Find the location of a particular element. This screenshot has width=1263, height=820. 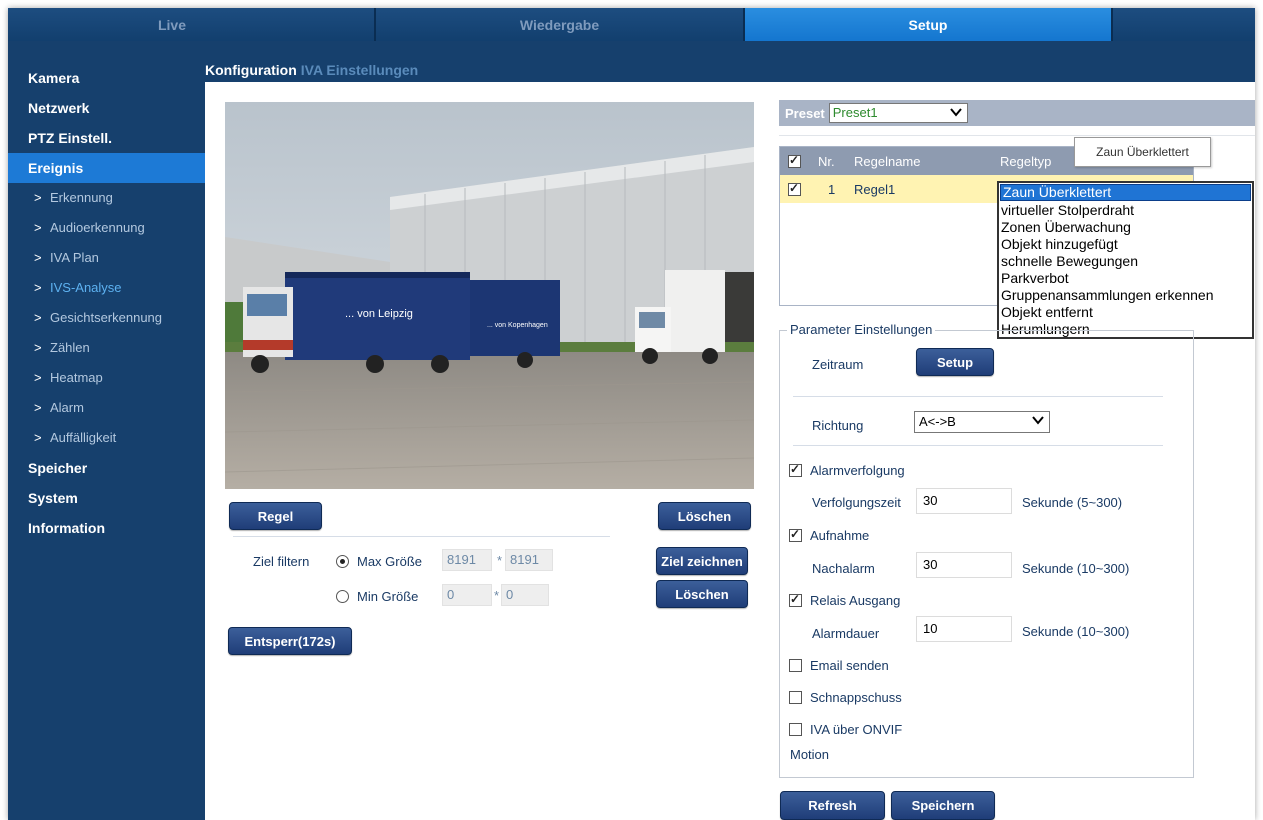

max-height-input: 8191 is located at coordinates (529, 560).